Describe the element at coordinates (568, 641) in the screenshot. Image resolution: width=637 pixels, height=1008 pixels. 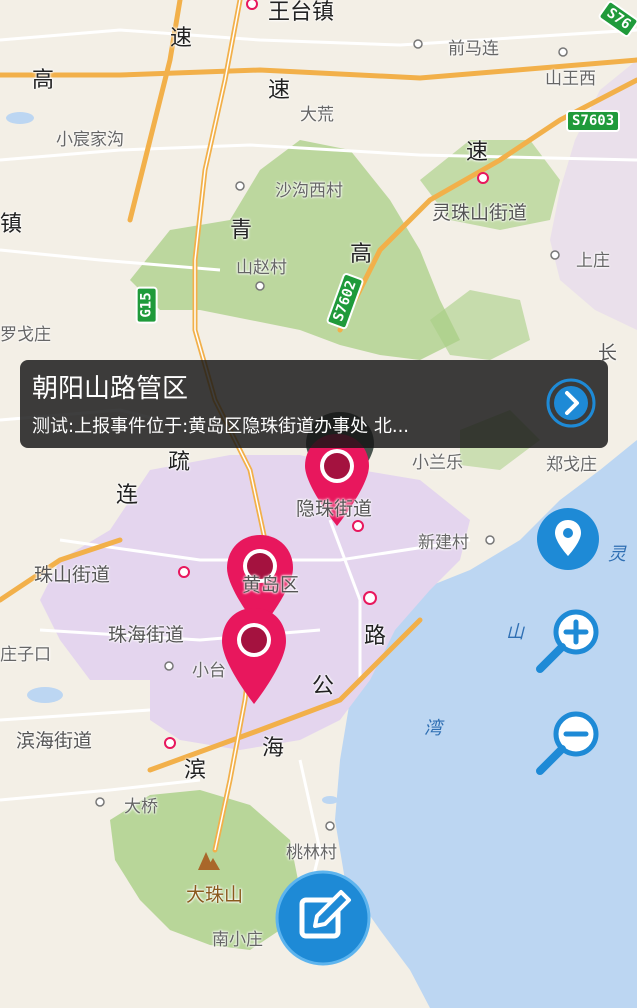
I see `zoom-in-icon` at that location.